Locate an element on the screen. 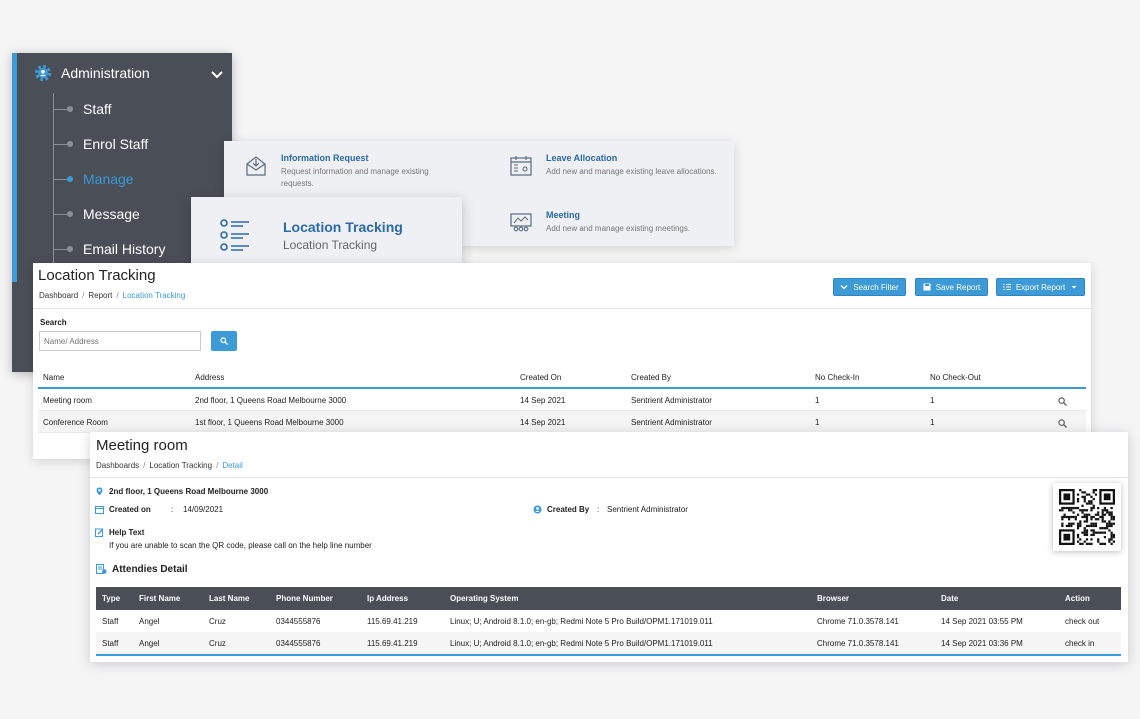 Image resolution: width=1140 pixels, height=719 pixels. attendees-title-line: Attendies Detail is located at coordinates (142, 569).